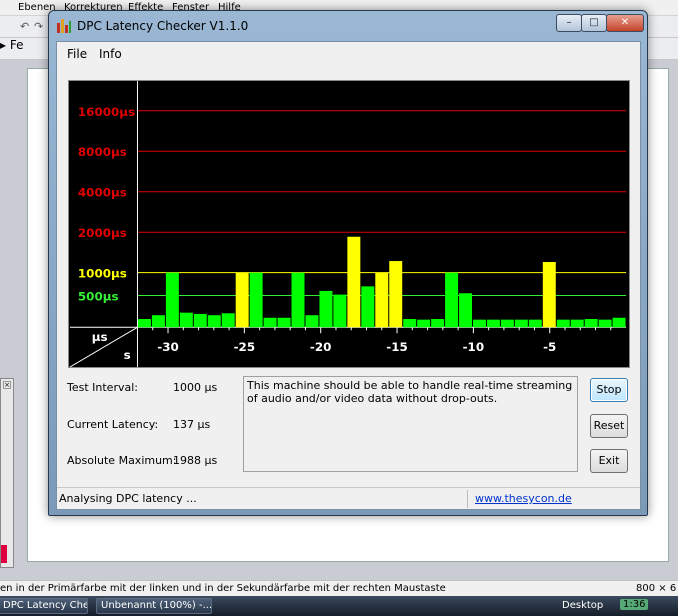 Image resolution: width=678 pixels, height=616 pixels. What do you see at coordinates (102, 152) in the screenshot?
I see `level-label: 8000µs` at bounding box center [102, 152].